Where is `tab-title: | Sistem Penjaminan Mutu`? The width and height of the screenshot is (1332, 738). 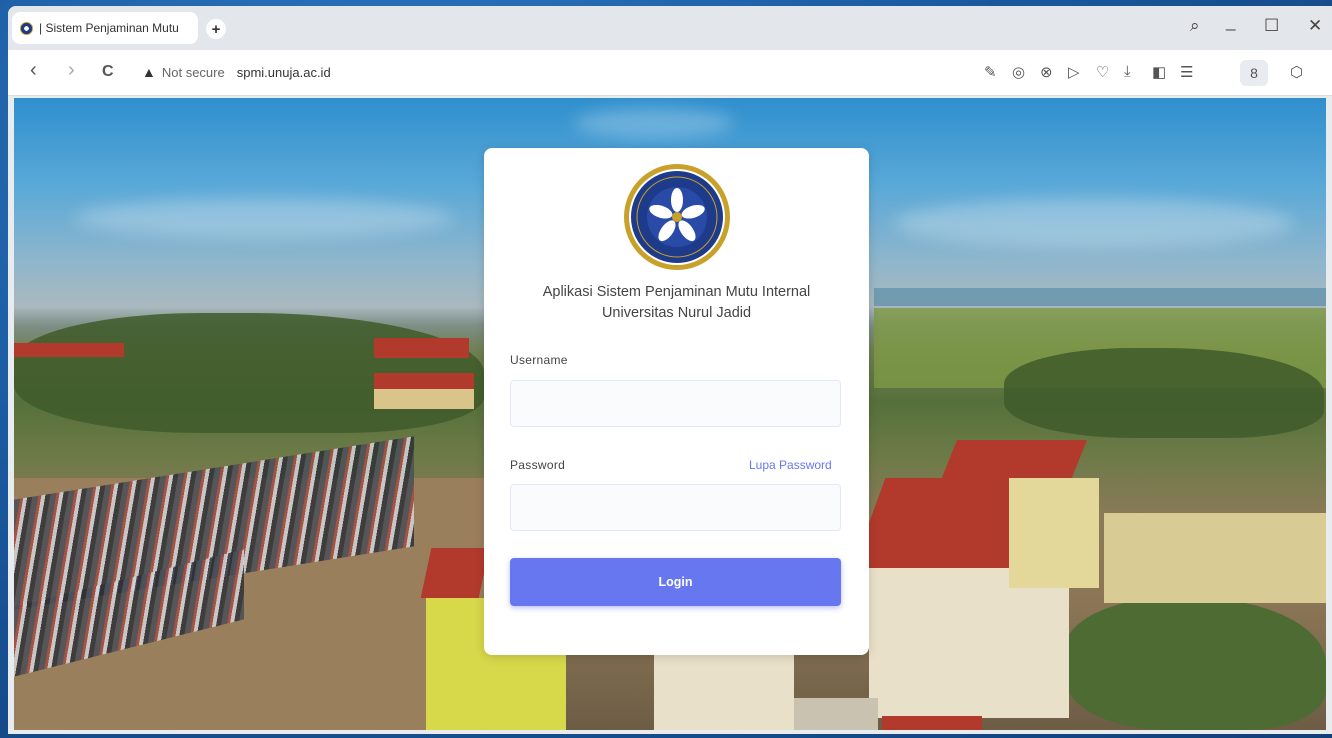
tab-title: | Sistem Penjaminan Mutu is located at coordinates (109, 28).